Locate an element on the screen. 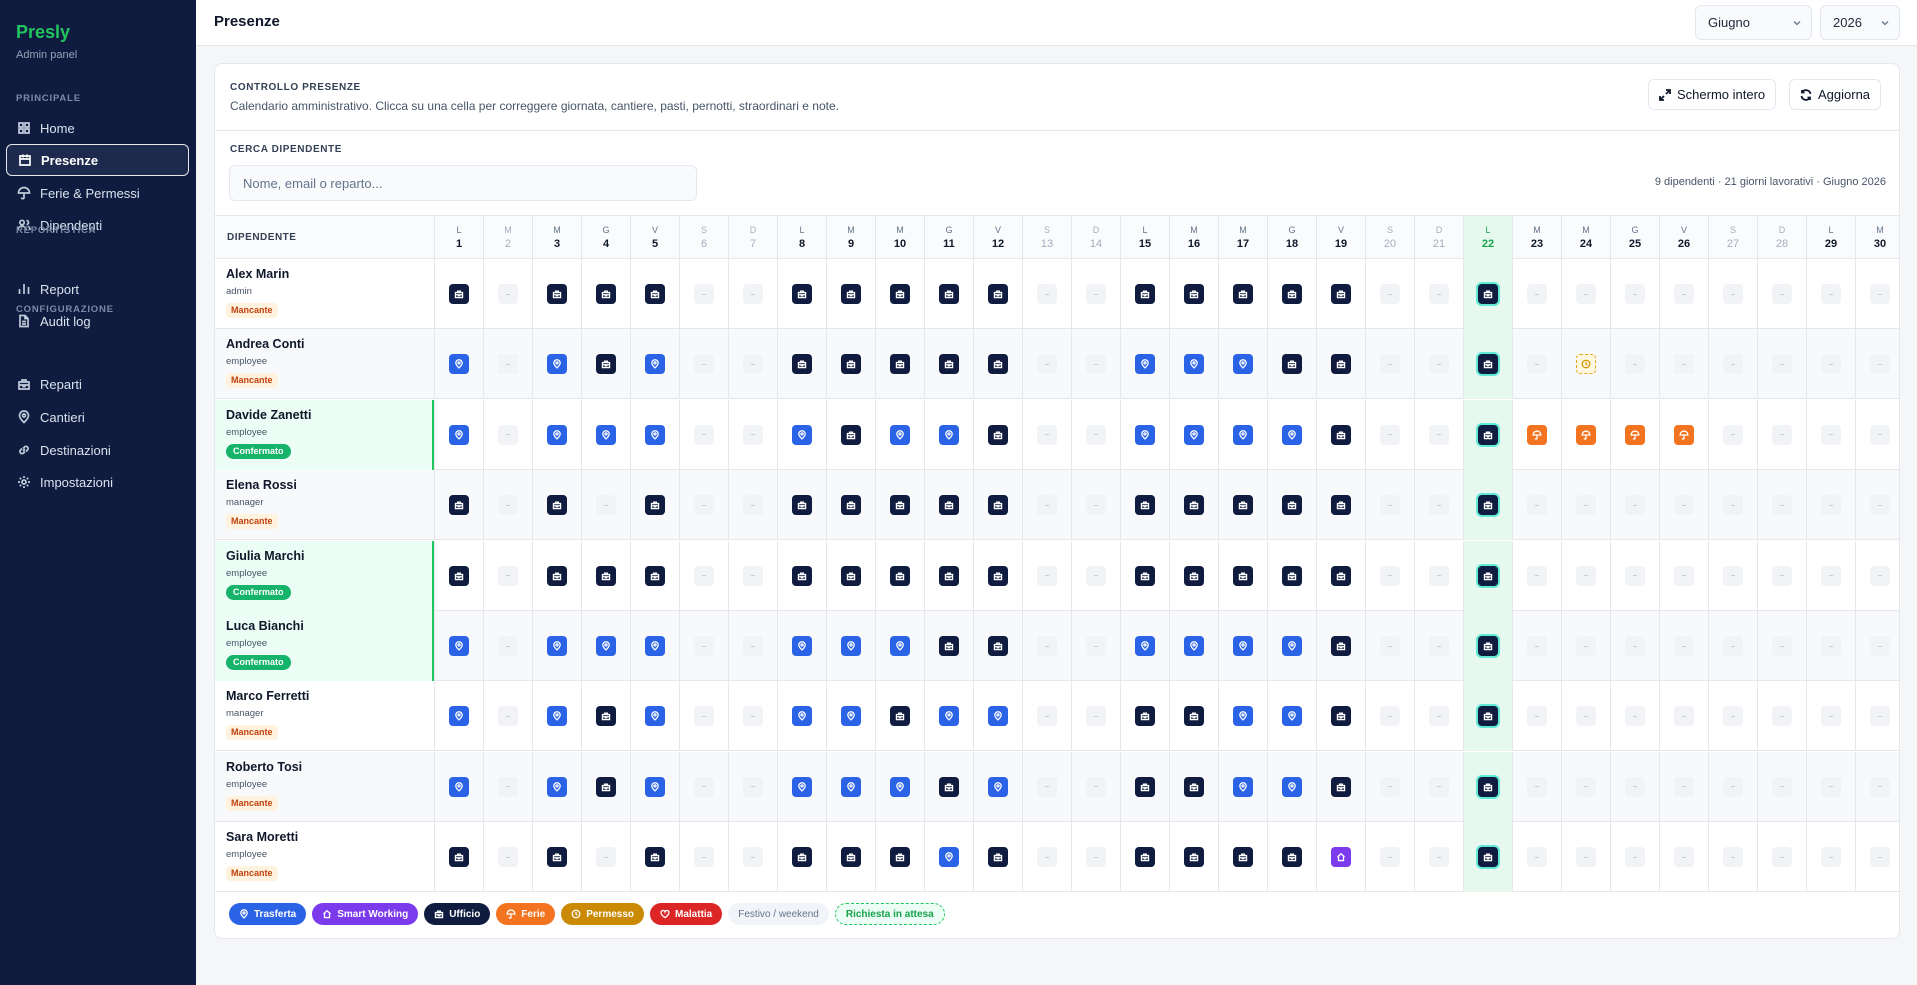 Image resolution: width=1917 pixels, height=985 pixels. sidebar-item-reparti: Reparti is located at coordinates (97, 384).